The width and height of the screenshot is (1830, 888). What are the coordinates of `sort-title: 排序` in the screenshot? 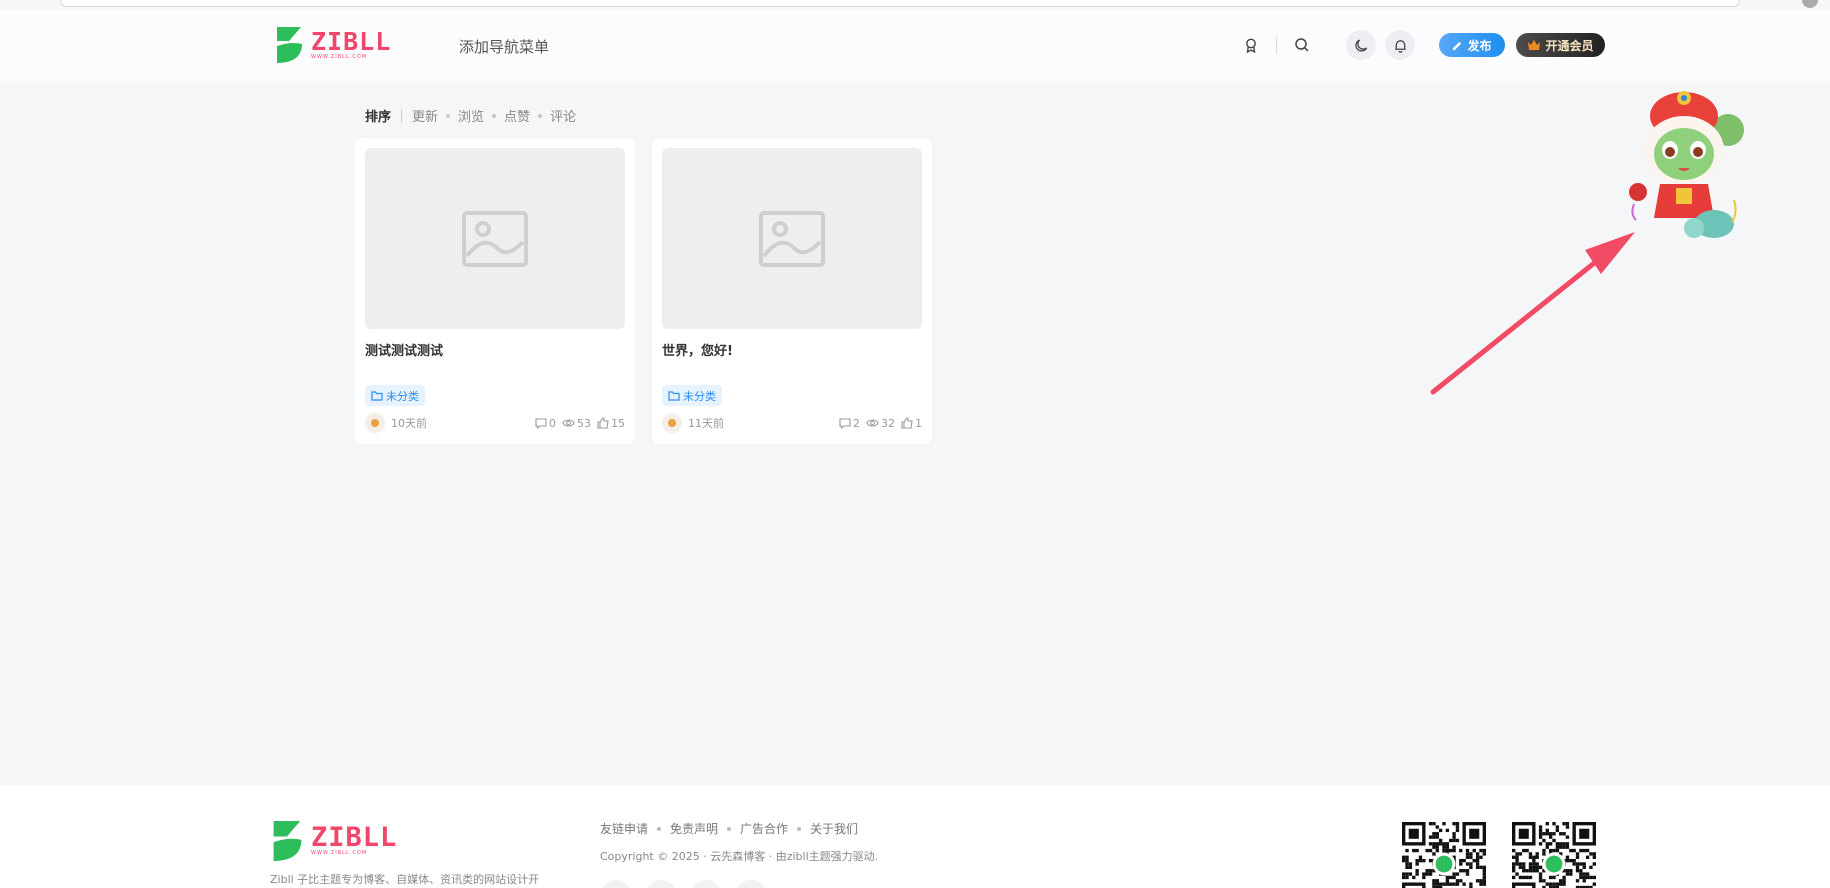 It's located at (378, 117).